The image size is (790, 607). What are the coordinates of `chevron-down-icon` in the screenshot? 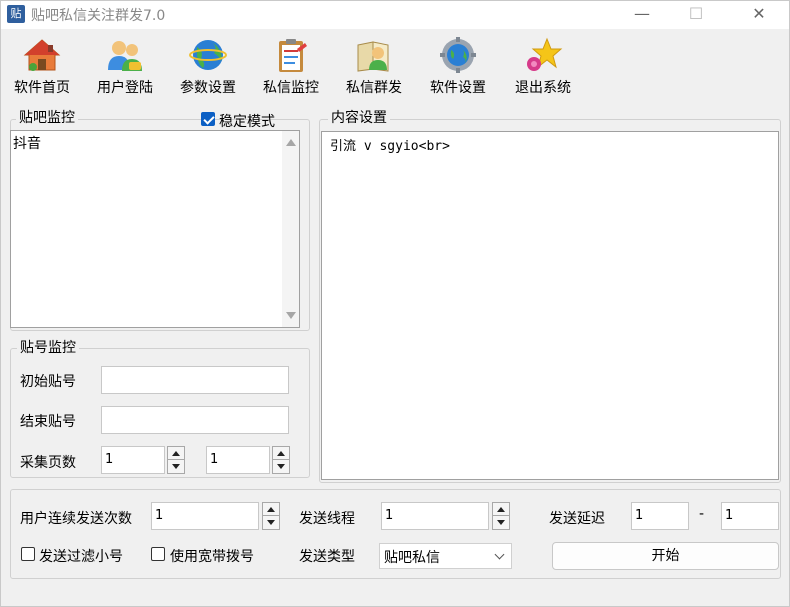 It's located at (499, 554).